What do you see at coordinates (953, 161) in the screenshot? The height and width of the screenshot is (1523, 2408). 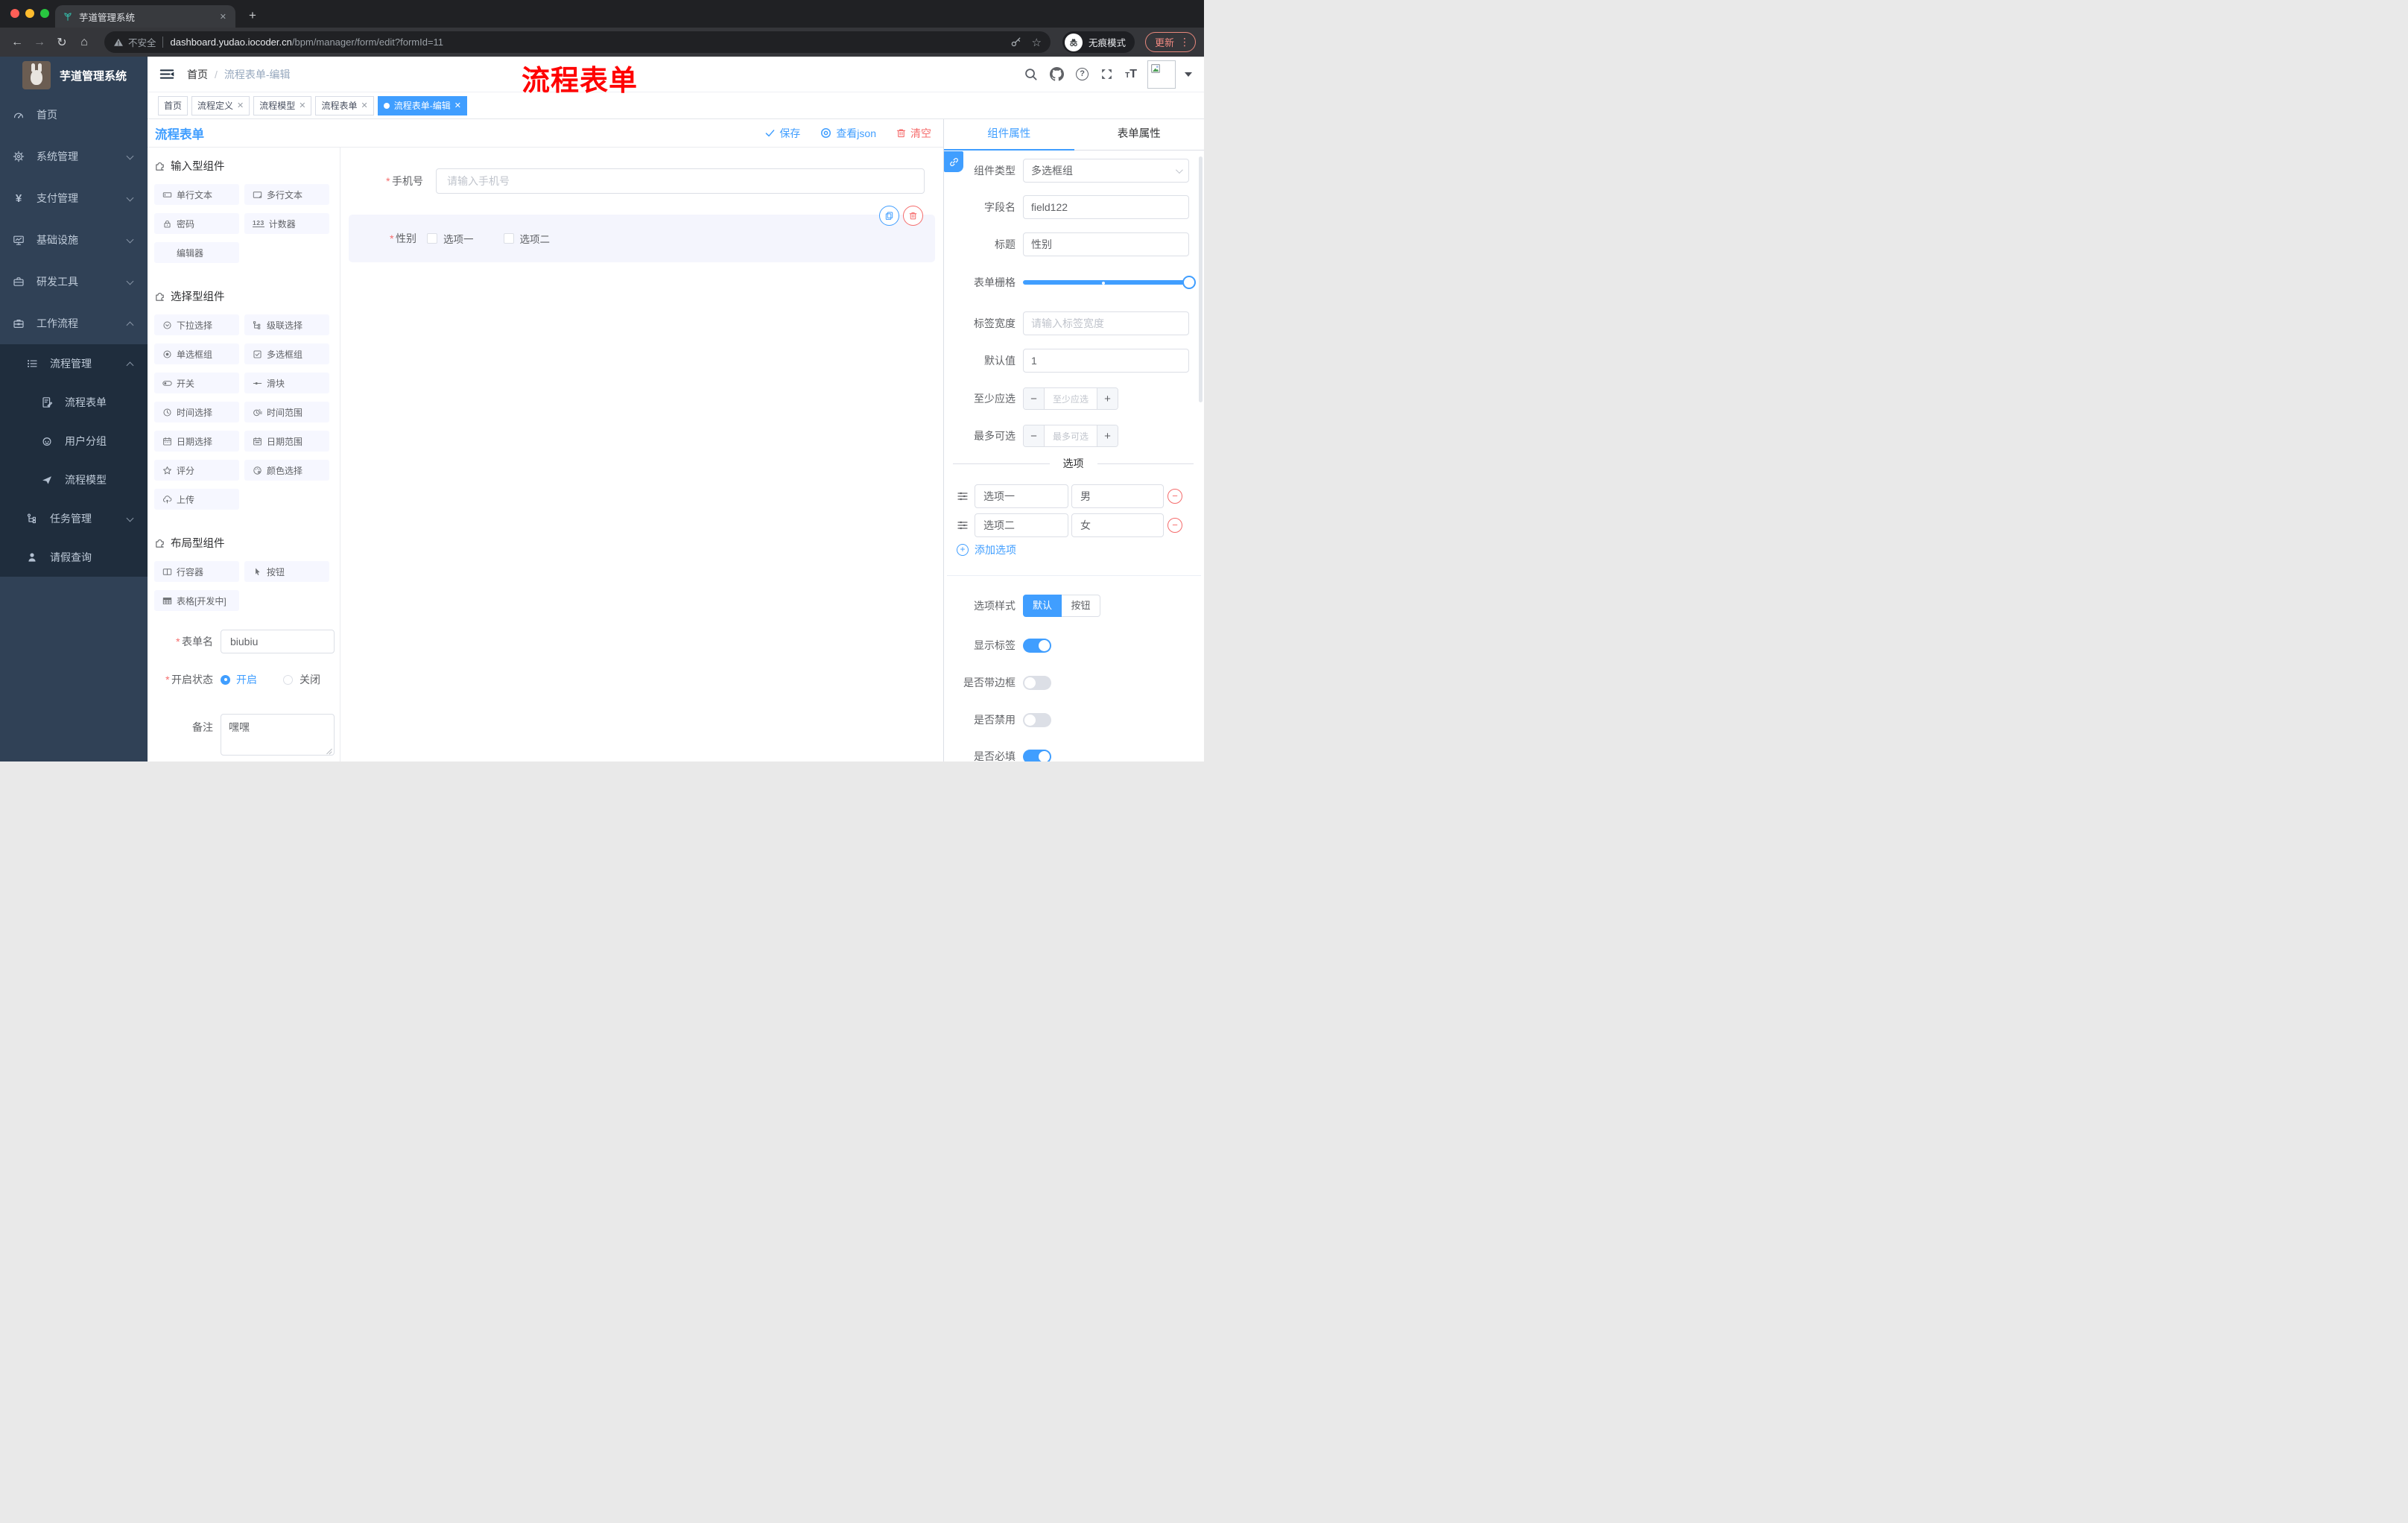 I see `link-tag-button` at bounding box center [953, 161].